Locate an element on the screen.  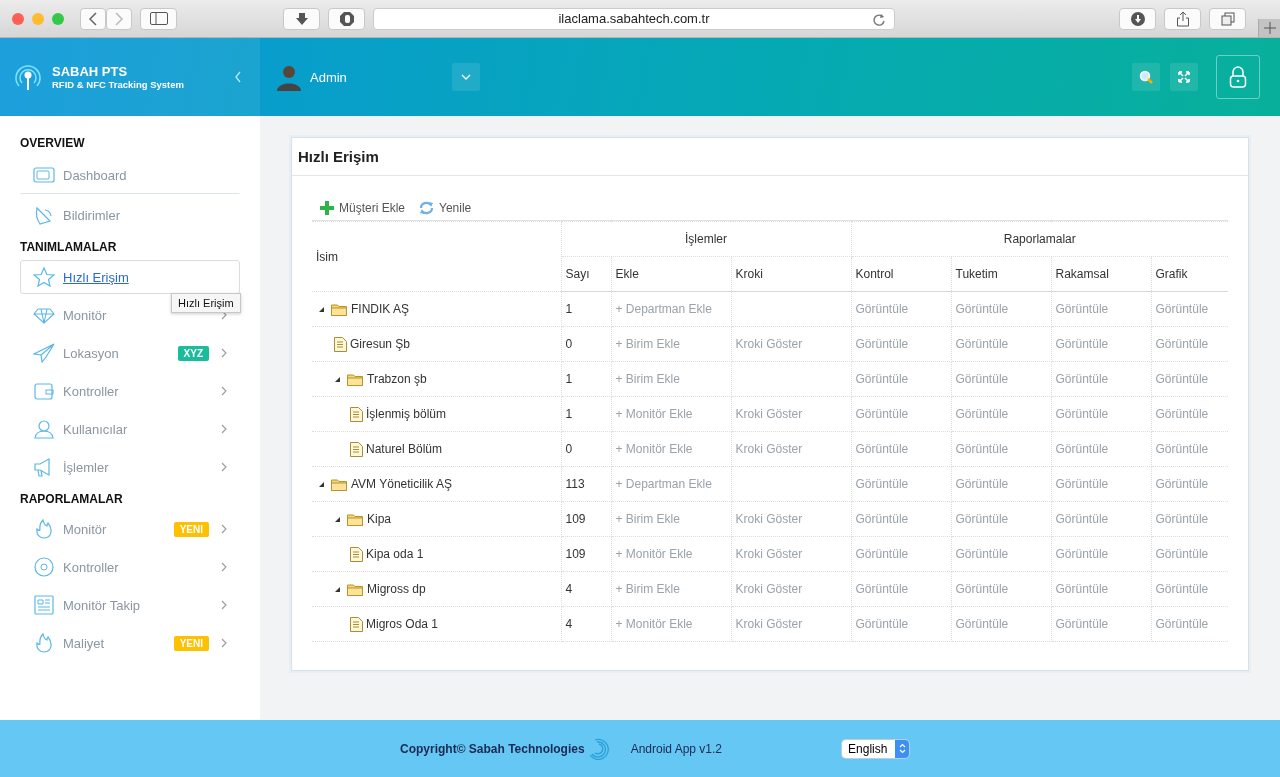
tree-node-label: Giresun Şb is located at coordinates (380, 344).